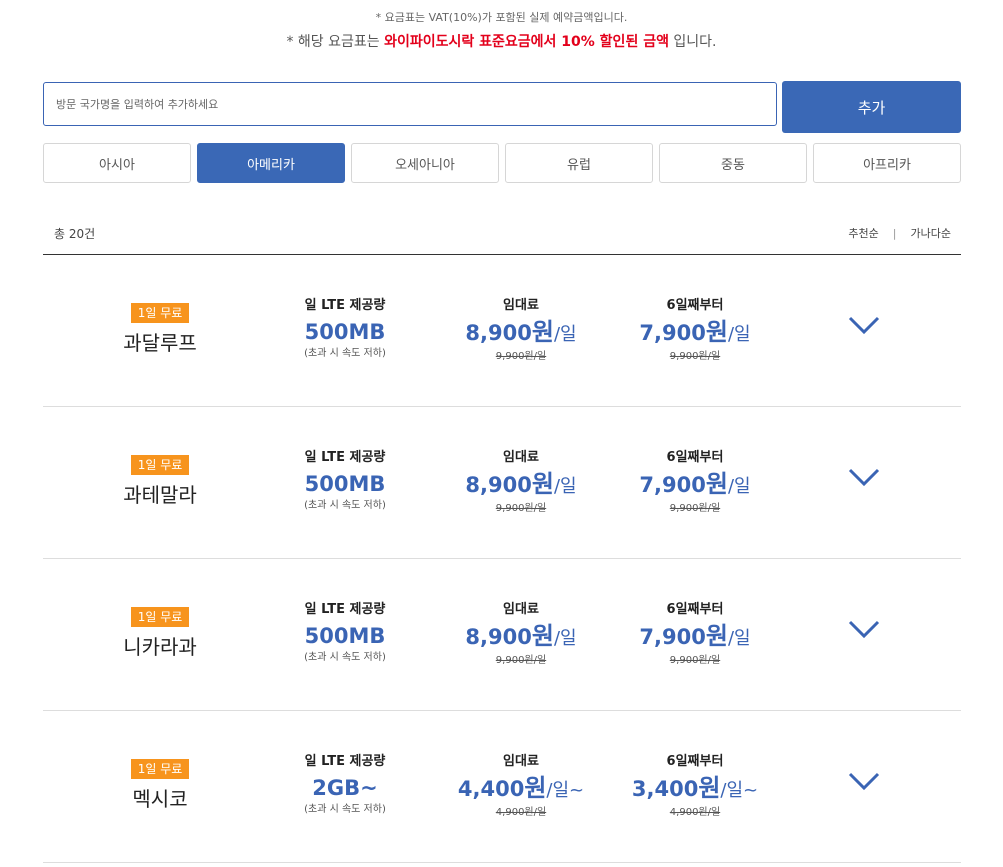 The width and height of the screenshot is (1003, 867). What do you see at coordinates (75, 234) in the screenshot?
I see `result-count: 총 20건` at bounding box center [75, 234].